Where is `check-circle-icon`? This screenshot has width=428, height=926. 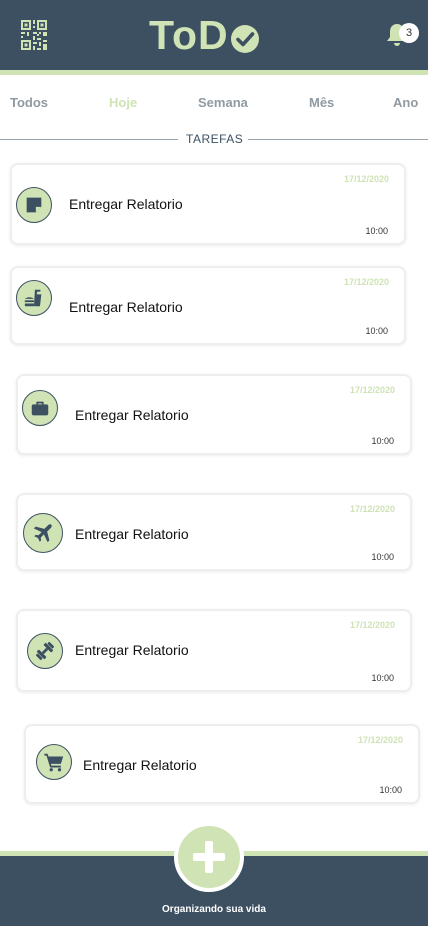
check-circle-icon is located at coordinates (244, 39).